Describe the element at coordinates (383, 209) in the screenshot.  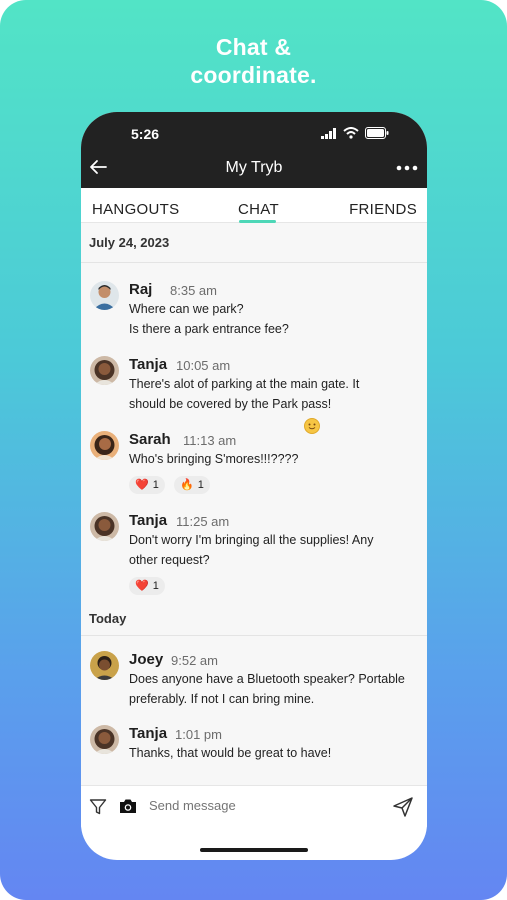
I see `tab-friends: FRIENDS` at that location.